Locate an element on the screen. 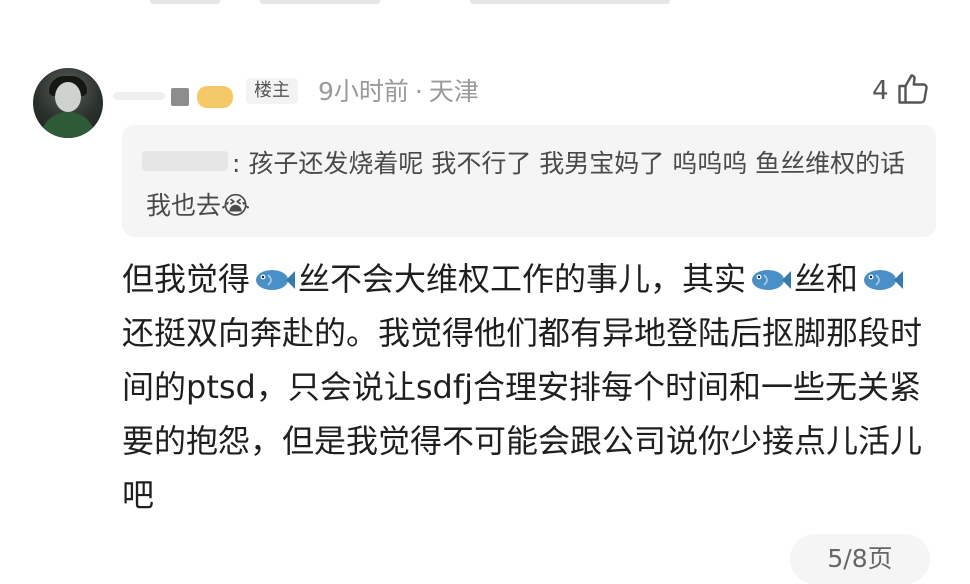 The image size is (970, 584). like-count: 4 is located at coordinates (880, 91).